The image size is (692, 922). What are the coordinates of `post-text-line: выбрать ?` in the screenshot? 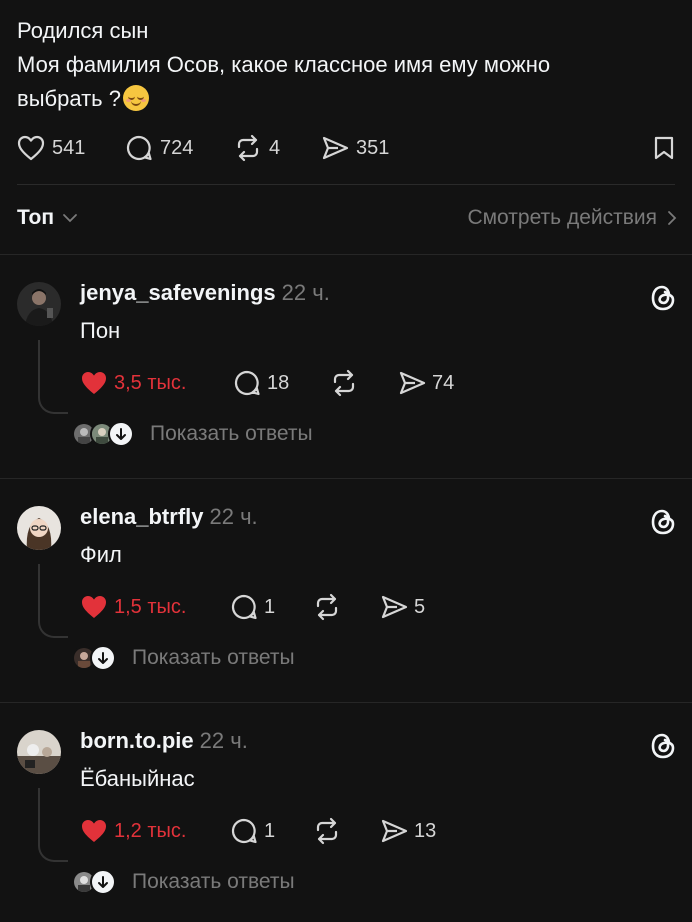 It's located at (337, 99).